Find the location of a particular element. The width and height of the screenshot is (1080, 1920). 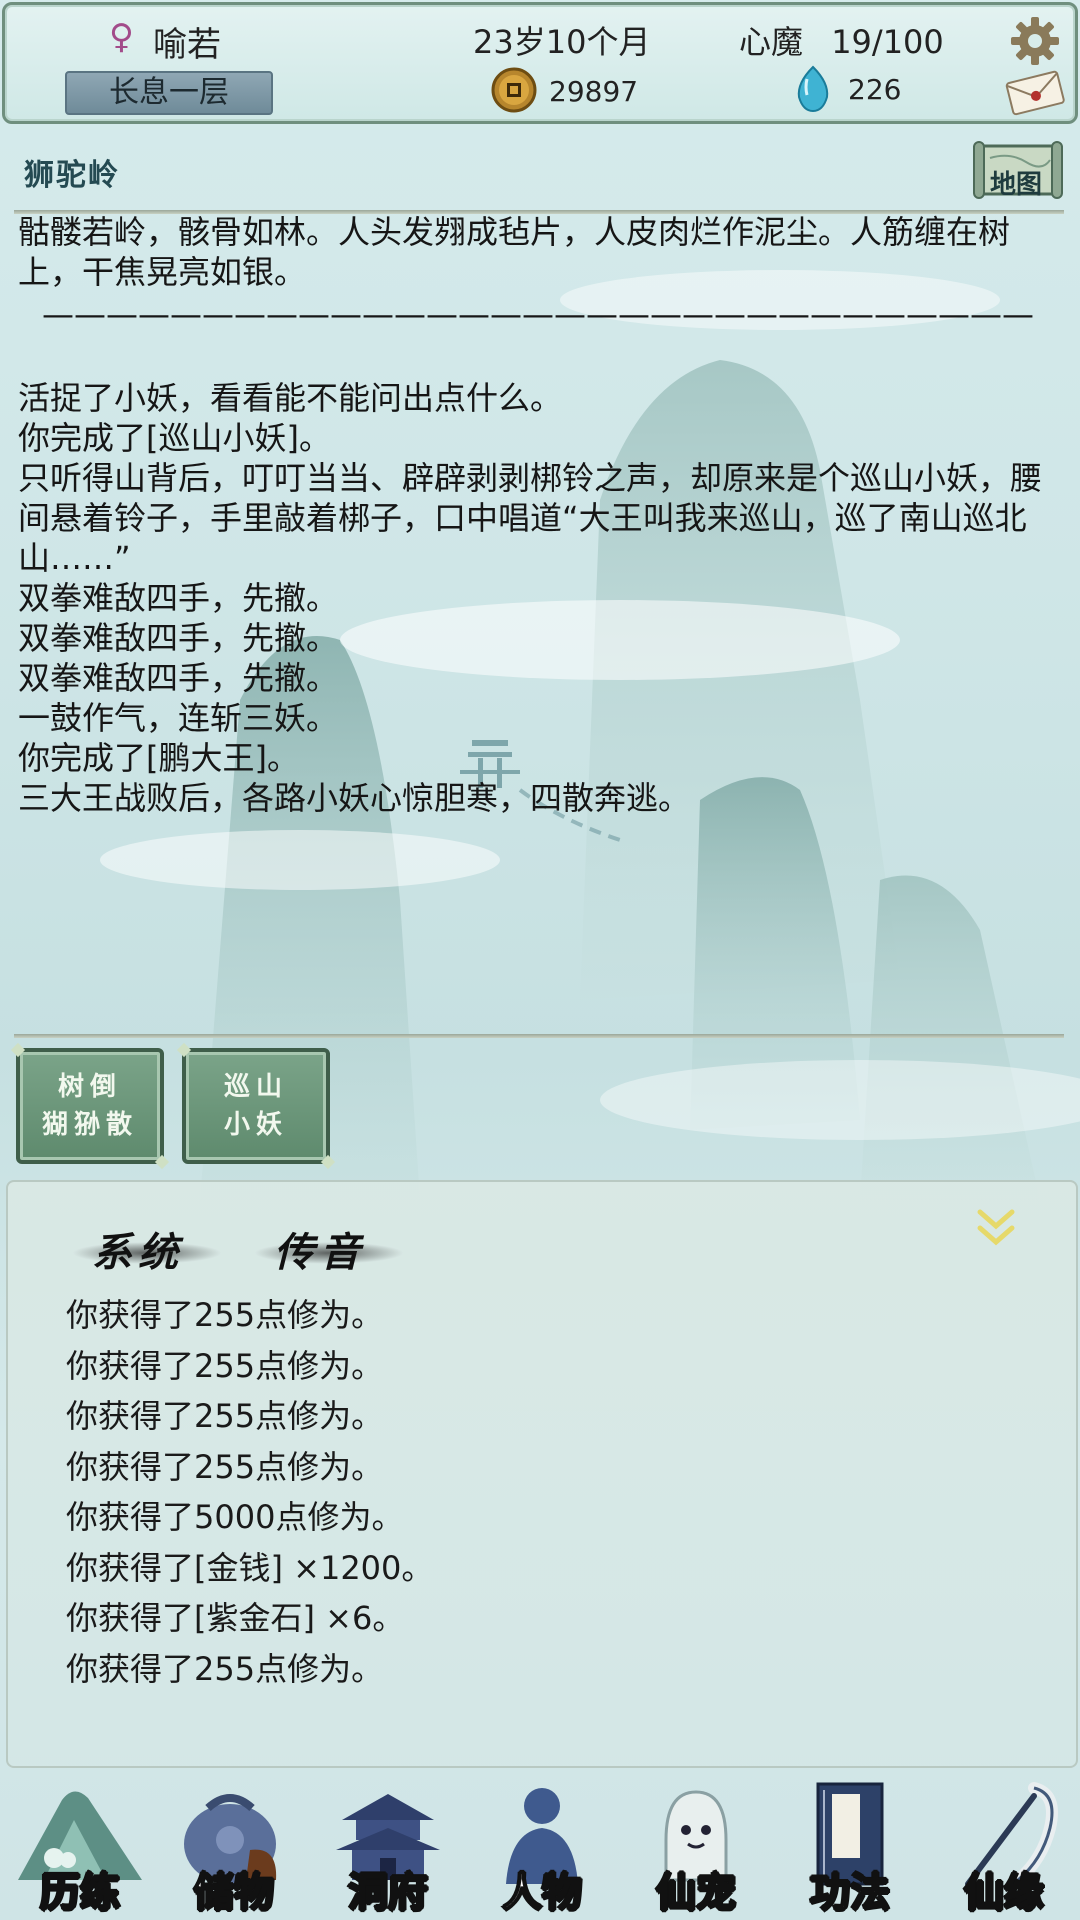

log-line: 你获得了[金钱] ×1200。 is located at coordinates (250, 1567).